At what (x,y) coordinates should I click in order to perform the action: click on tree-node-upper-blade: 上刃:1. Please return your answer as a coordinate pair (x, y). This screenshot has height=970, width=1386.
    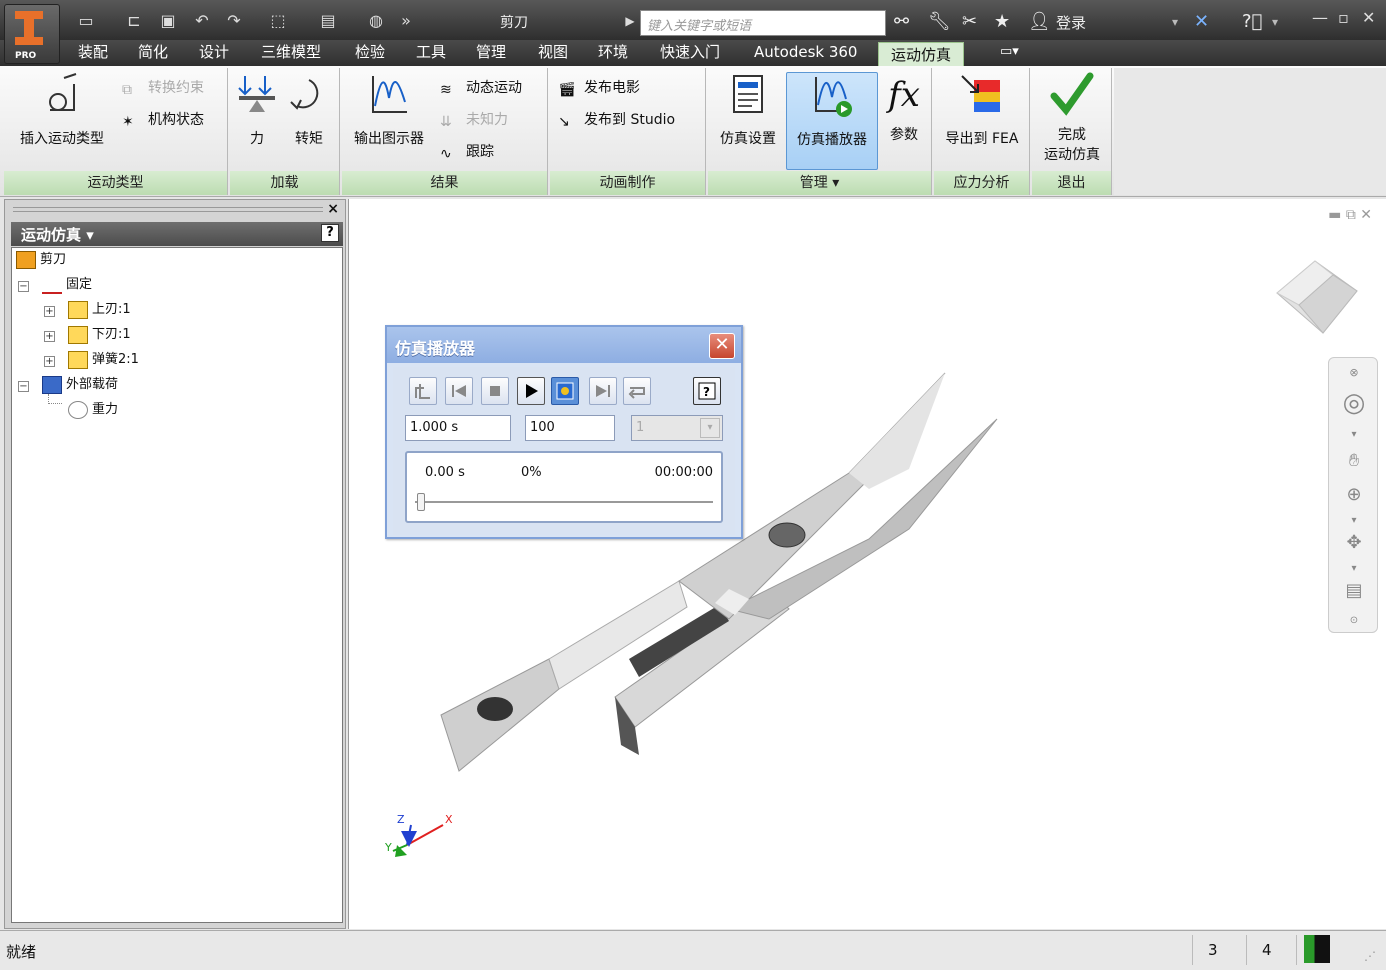
    Looking at the image, I should click on (99, 310).